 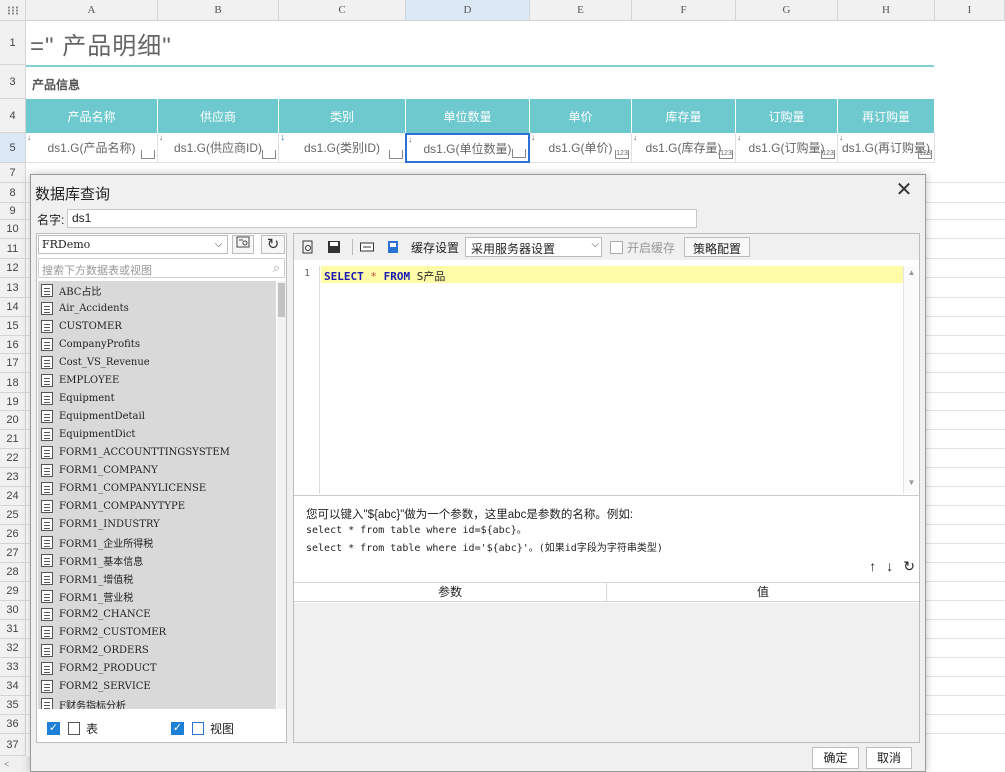 What do you see at coordinates (157, 452) in the screenshot?
I see `table-item: FORM1_ACCOUNTTINGSYSTEM` at bounding box center [157, 452].